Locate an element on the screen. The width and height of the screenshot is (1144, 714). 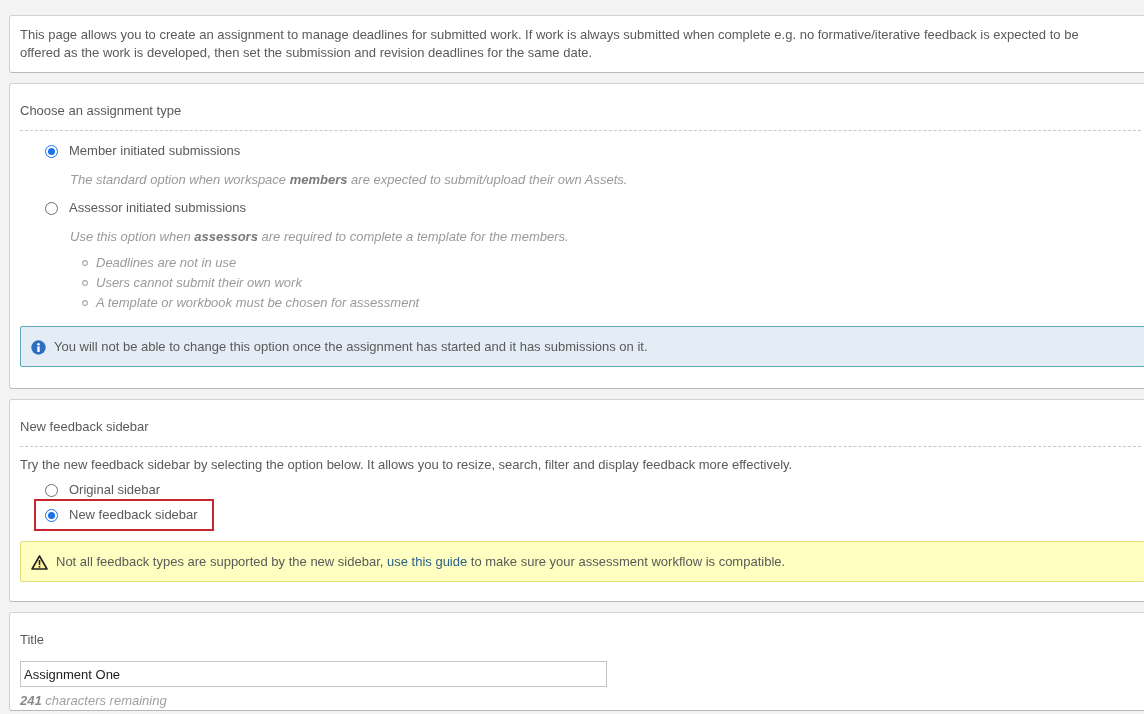
note-text: Users cannot submit their own work is located at coordinates (199, 283).